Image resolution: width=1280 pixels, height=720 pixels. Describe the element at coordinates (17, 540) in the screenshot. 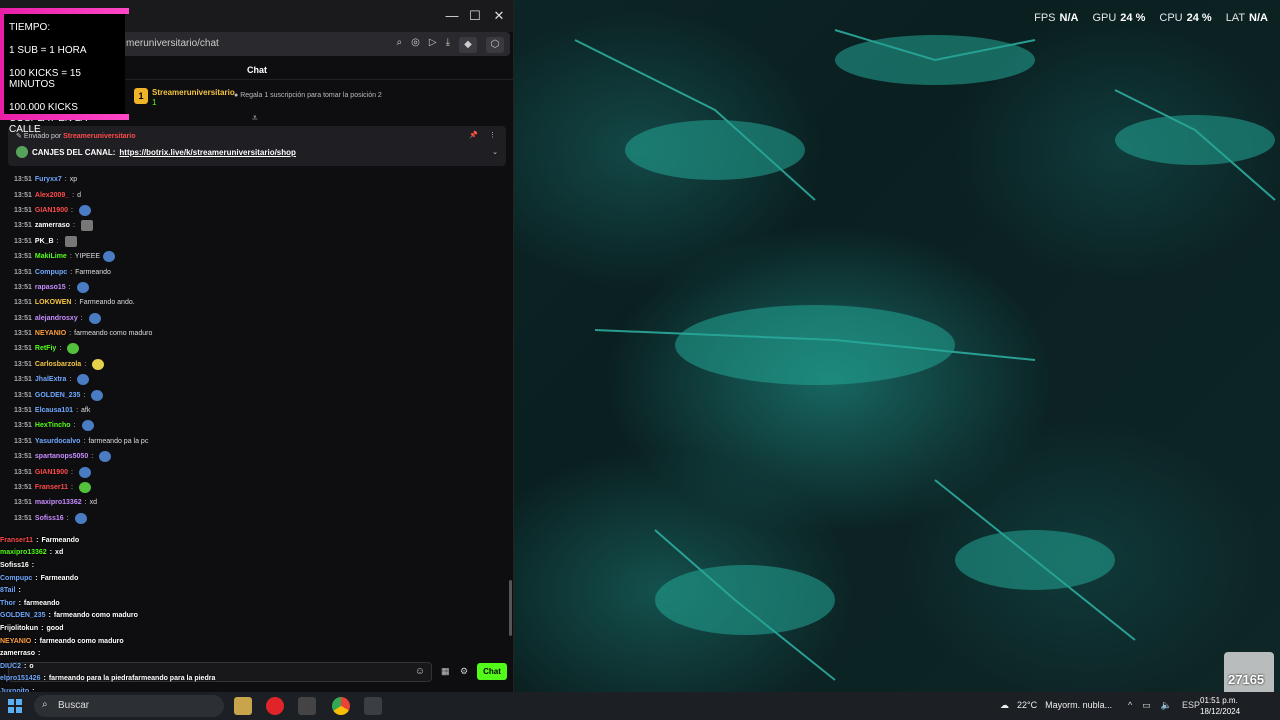

I see `overlay-chat-username: Franser11` at that location.